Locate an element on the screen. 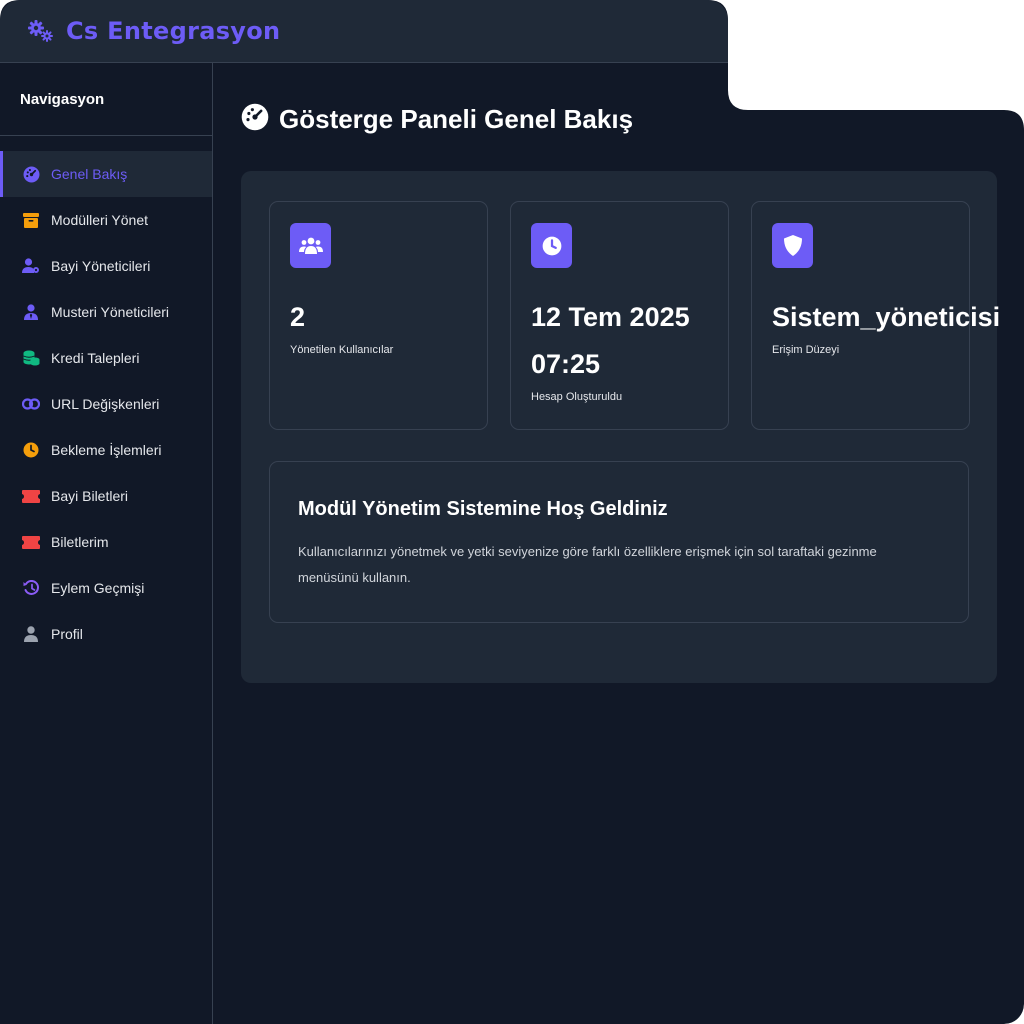 This screenshot has width=1024, height=1024. sidebar-item-label: Modülleri Yönet is located at coordinates (100, 220).